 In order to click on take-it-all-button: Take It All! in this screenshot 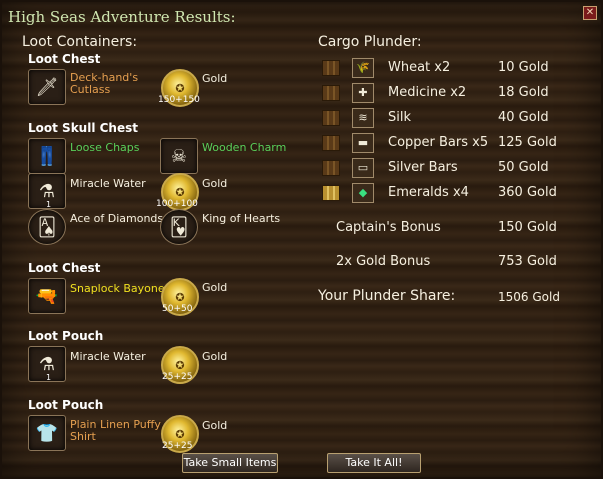, I will do `click(374, 463)`.